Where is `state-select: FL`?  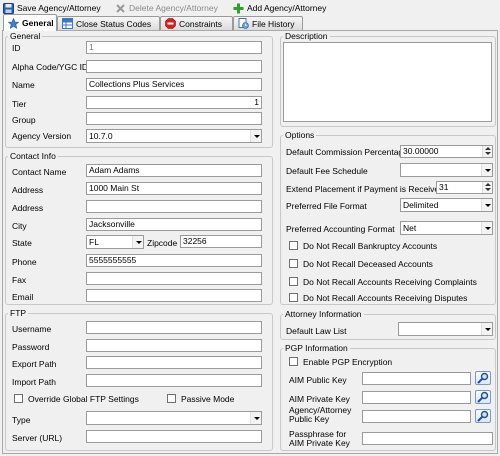
state-select: FL is located at coordinates (115, 242).